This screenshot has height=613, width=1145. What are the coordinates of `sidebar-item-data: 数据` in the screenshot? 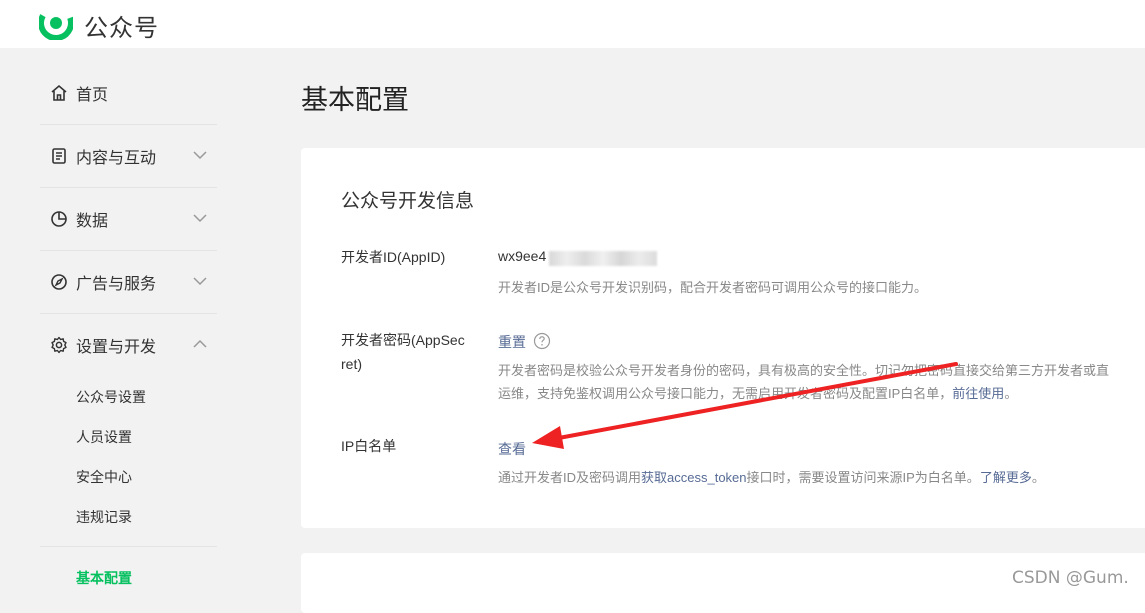 It's located at (128, 219).